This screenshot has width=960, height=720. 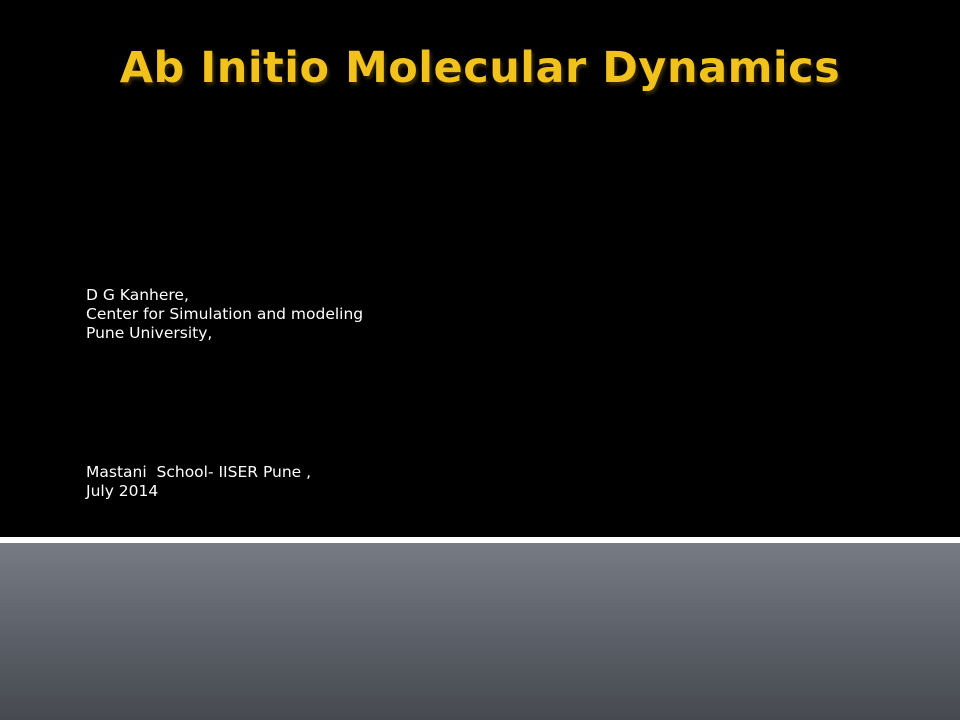 What do you see at coordinates (137, 295) in the screenshot?
I see `author-name: D G Kanhere,` at bounding box center [137, 295].